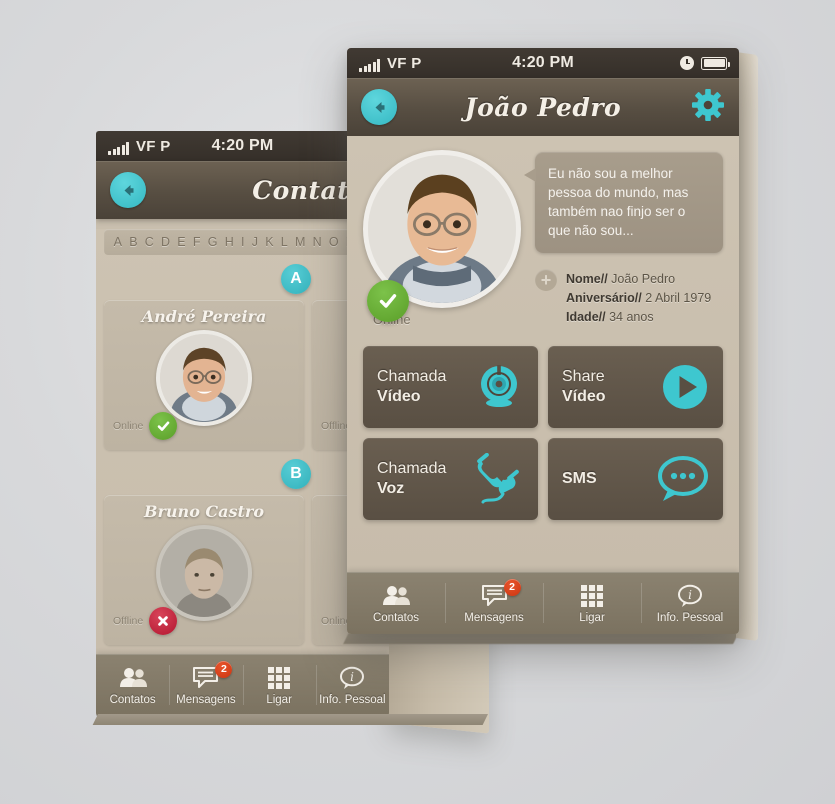 This screenshot has height=804, width=835. I want to click on detail-value: João Pedro, so click(643, 278).